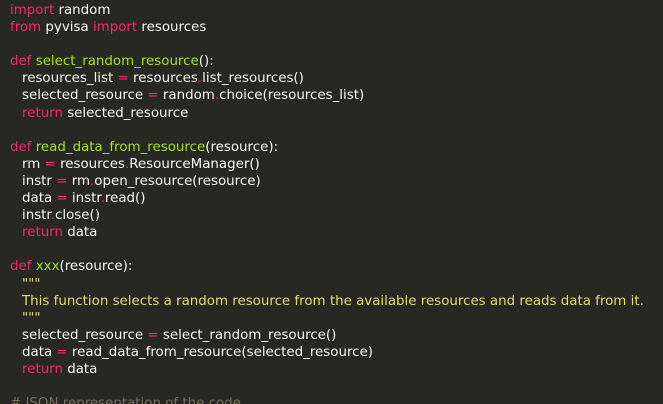 This screenshot has height=404, width=663. I want to click on code-line: rm = resources.ResourceManager(), so click(331, 164).